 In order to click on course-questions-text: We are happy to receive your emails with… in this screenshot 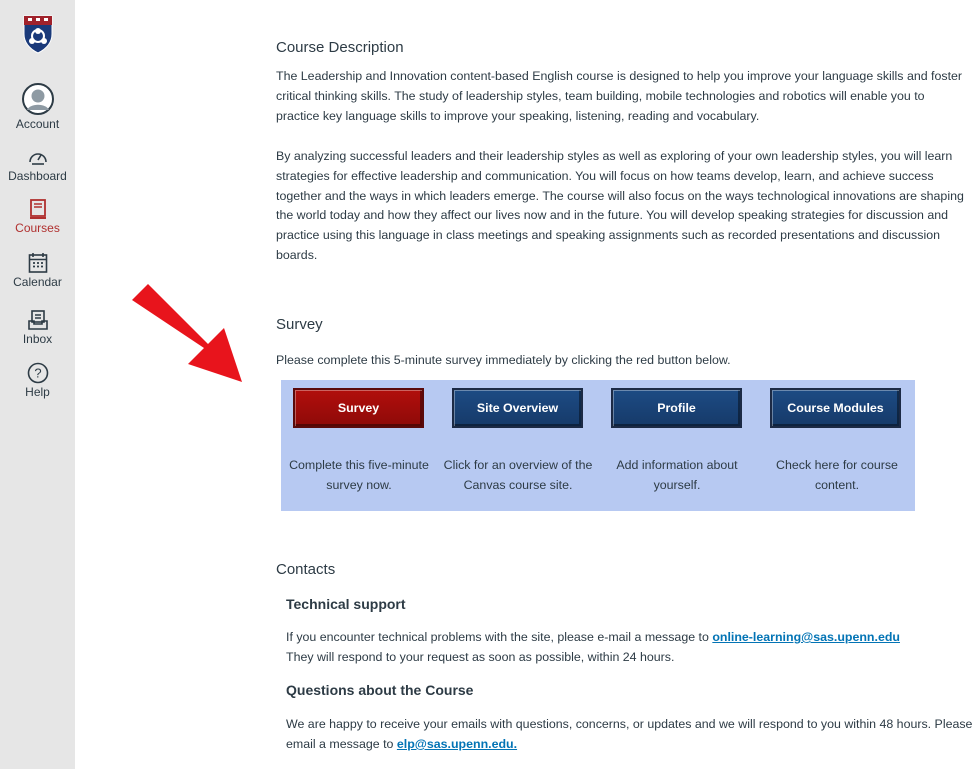, I will do `click(630, 735)`.